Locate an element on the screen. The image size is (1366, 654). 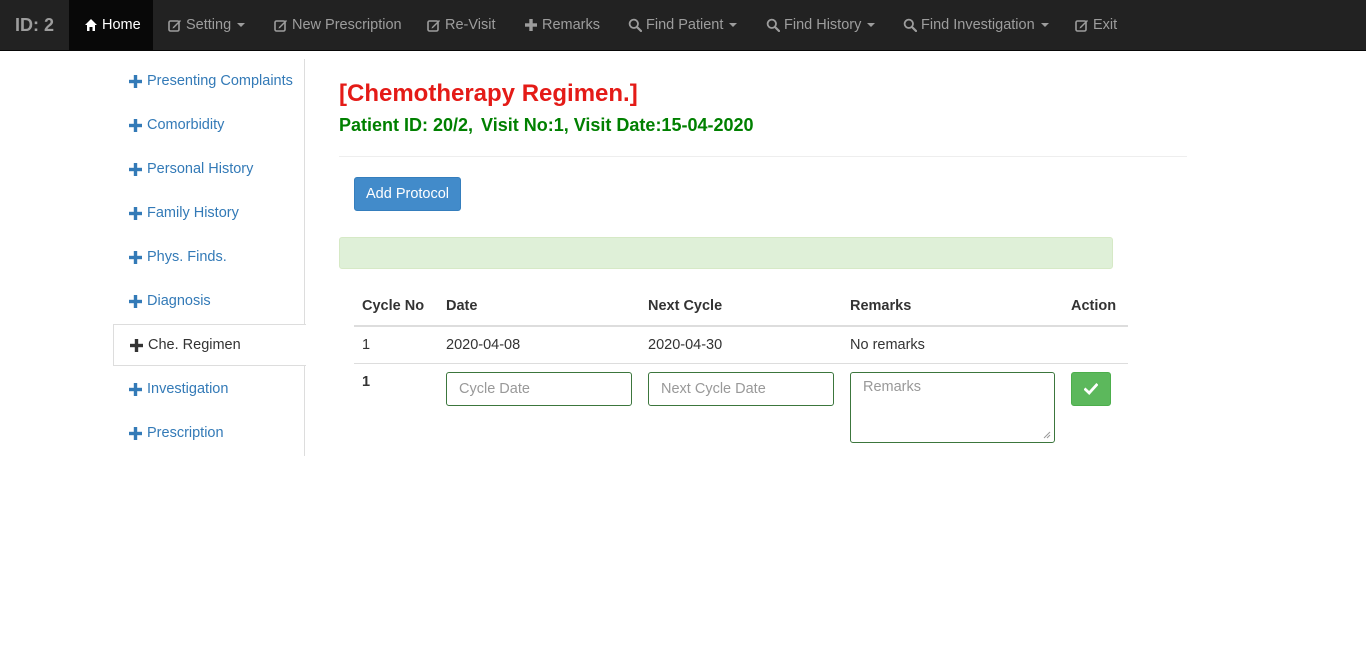
nav-remarks: Remarks is located at coordinates (561, 25).